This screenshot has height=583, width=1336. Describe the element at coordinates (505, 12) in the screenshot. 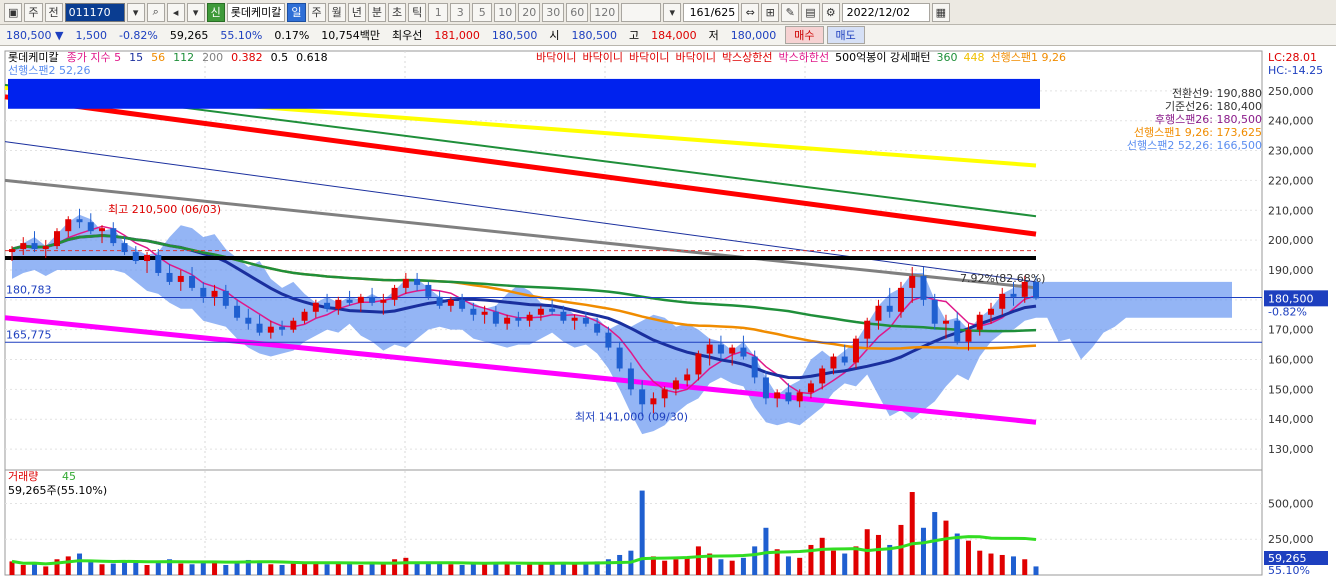

I see `interval-10: 10` at that location.